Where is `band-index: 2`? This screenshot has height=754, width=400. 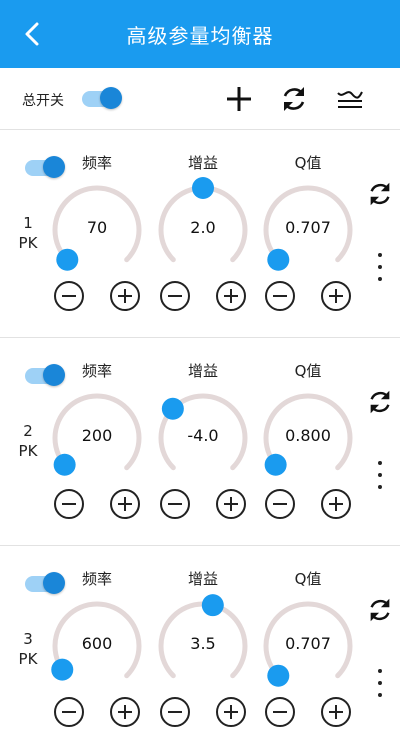
band-index: 2 is located at coordinates (28, 431).